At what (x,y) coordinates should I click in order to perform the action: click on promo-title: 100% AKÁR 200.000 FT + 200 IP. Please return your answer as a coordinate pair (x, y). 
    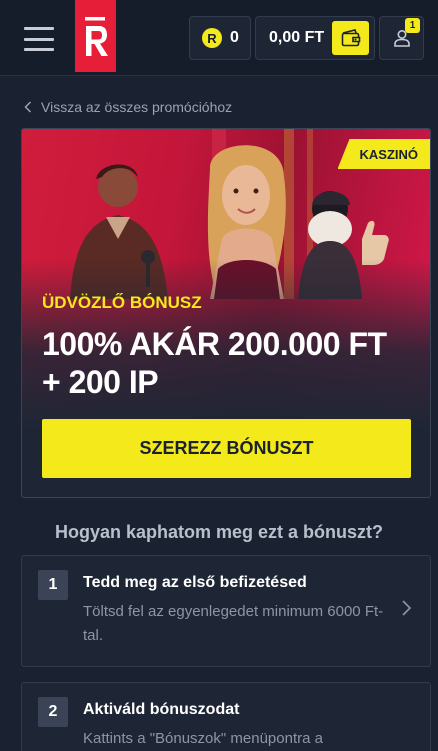
    Looking at the image, I should click on (232, 363).